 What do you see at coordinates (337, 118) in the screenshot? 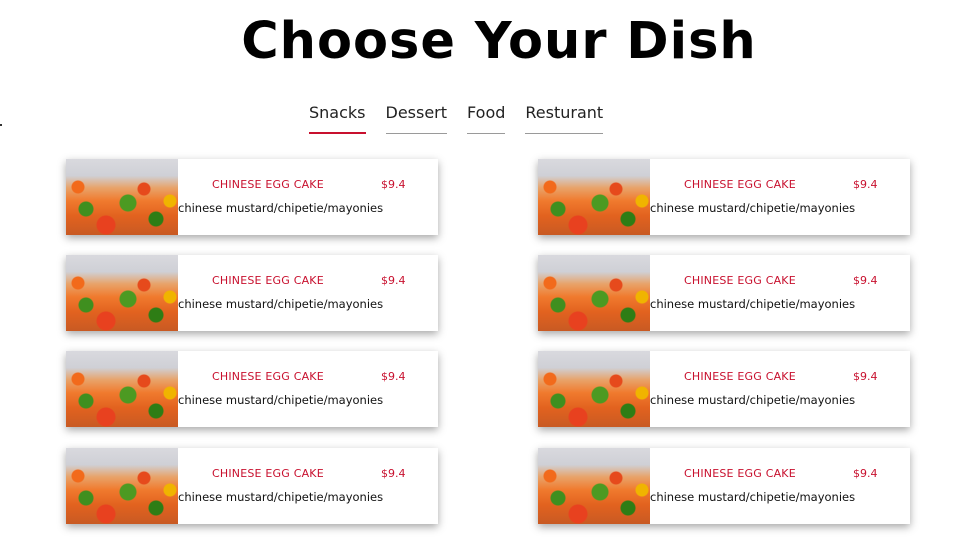
I see `tab-snacks: Snacks` at bounding box center [337, 118].